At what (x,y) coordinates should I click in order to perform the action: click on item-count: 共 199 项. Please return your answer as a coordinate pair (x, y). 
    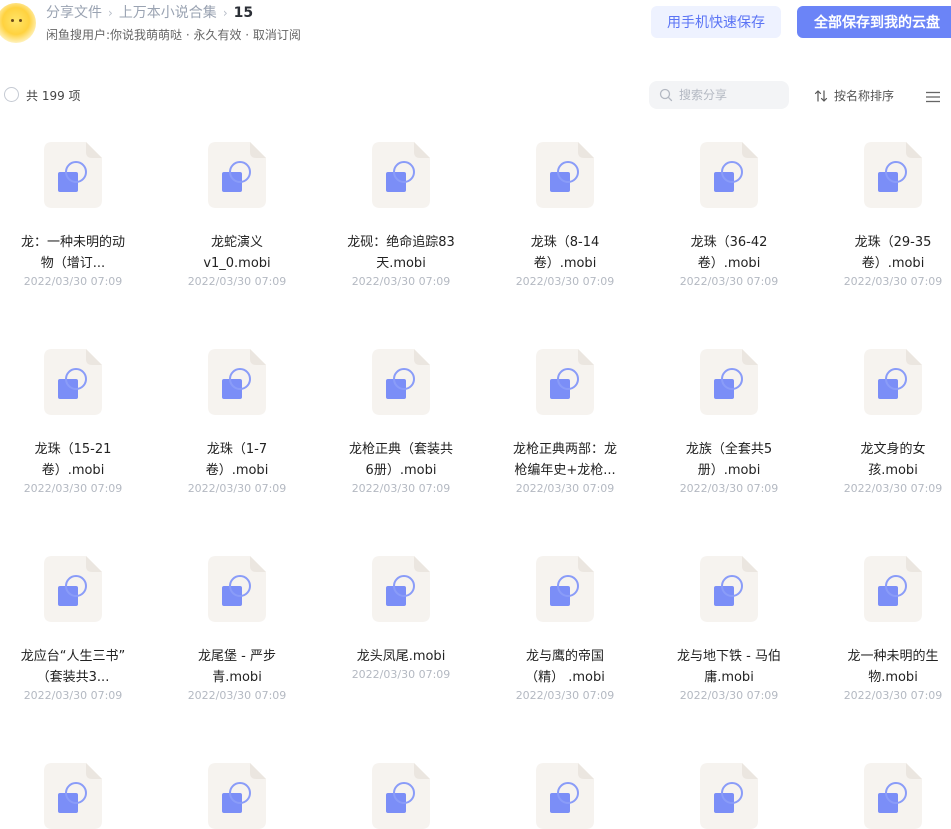
    Looking at the image, I should click on (53, 96).